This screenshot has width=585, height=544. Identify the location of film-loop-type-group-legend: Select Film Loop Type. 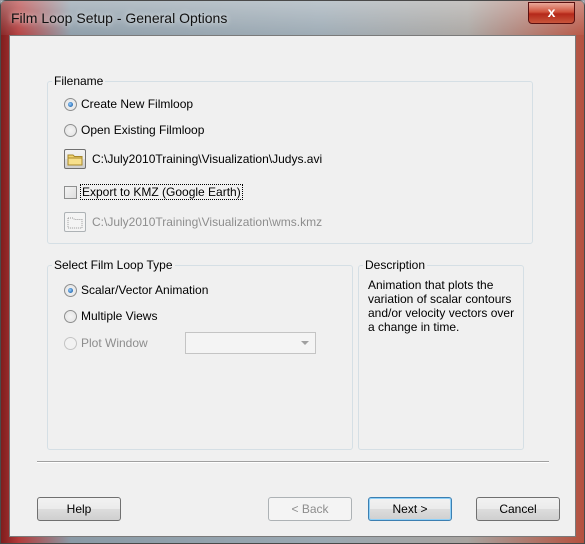
(113, 265).